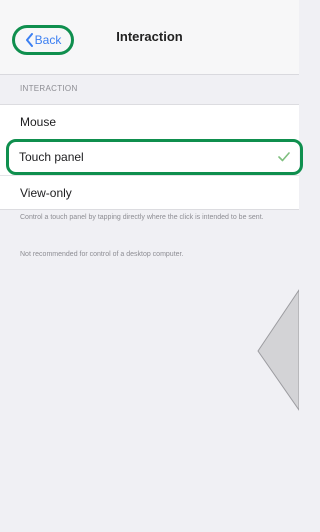 The height and width of the screenshot is (532, 320). Describe the element at coordinates (278, 350) in the screenshot. I see `pointer-arrow-overlay` at that location.